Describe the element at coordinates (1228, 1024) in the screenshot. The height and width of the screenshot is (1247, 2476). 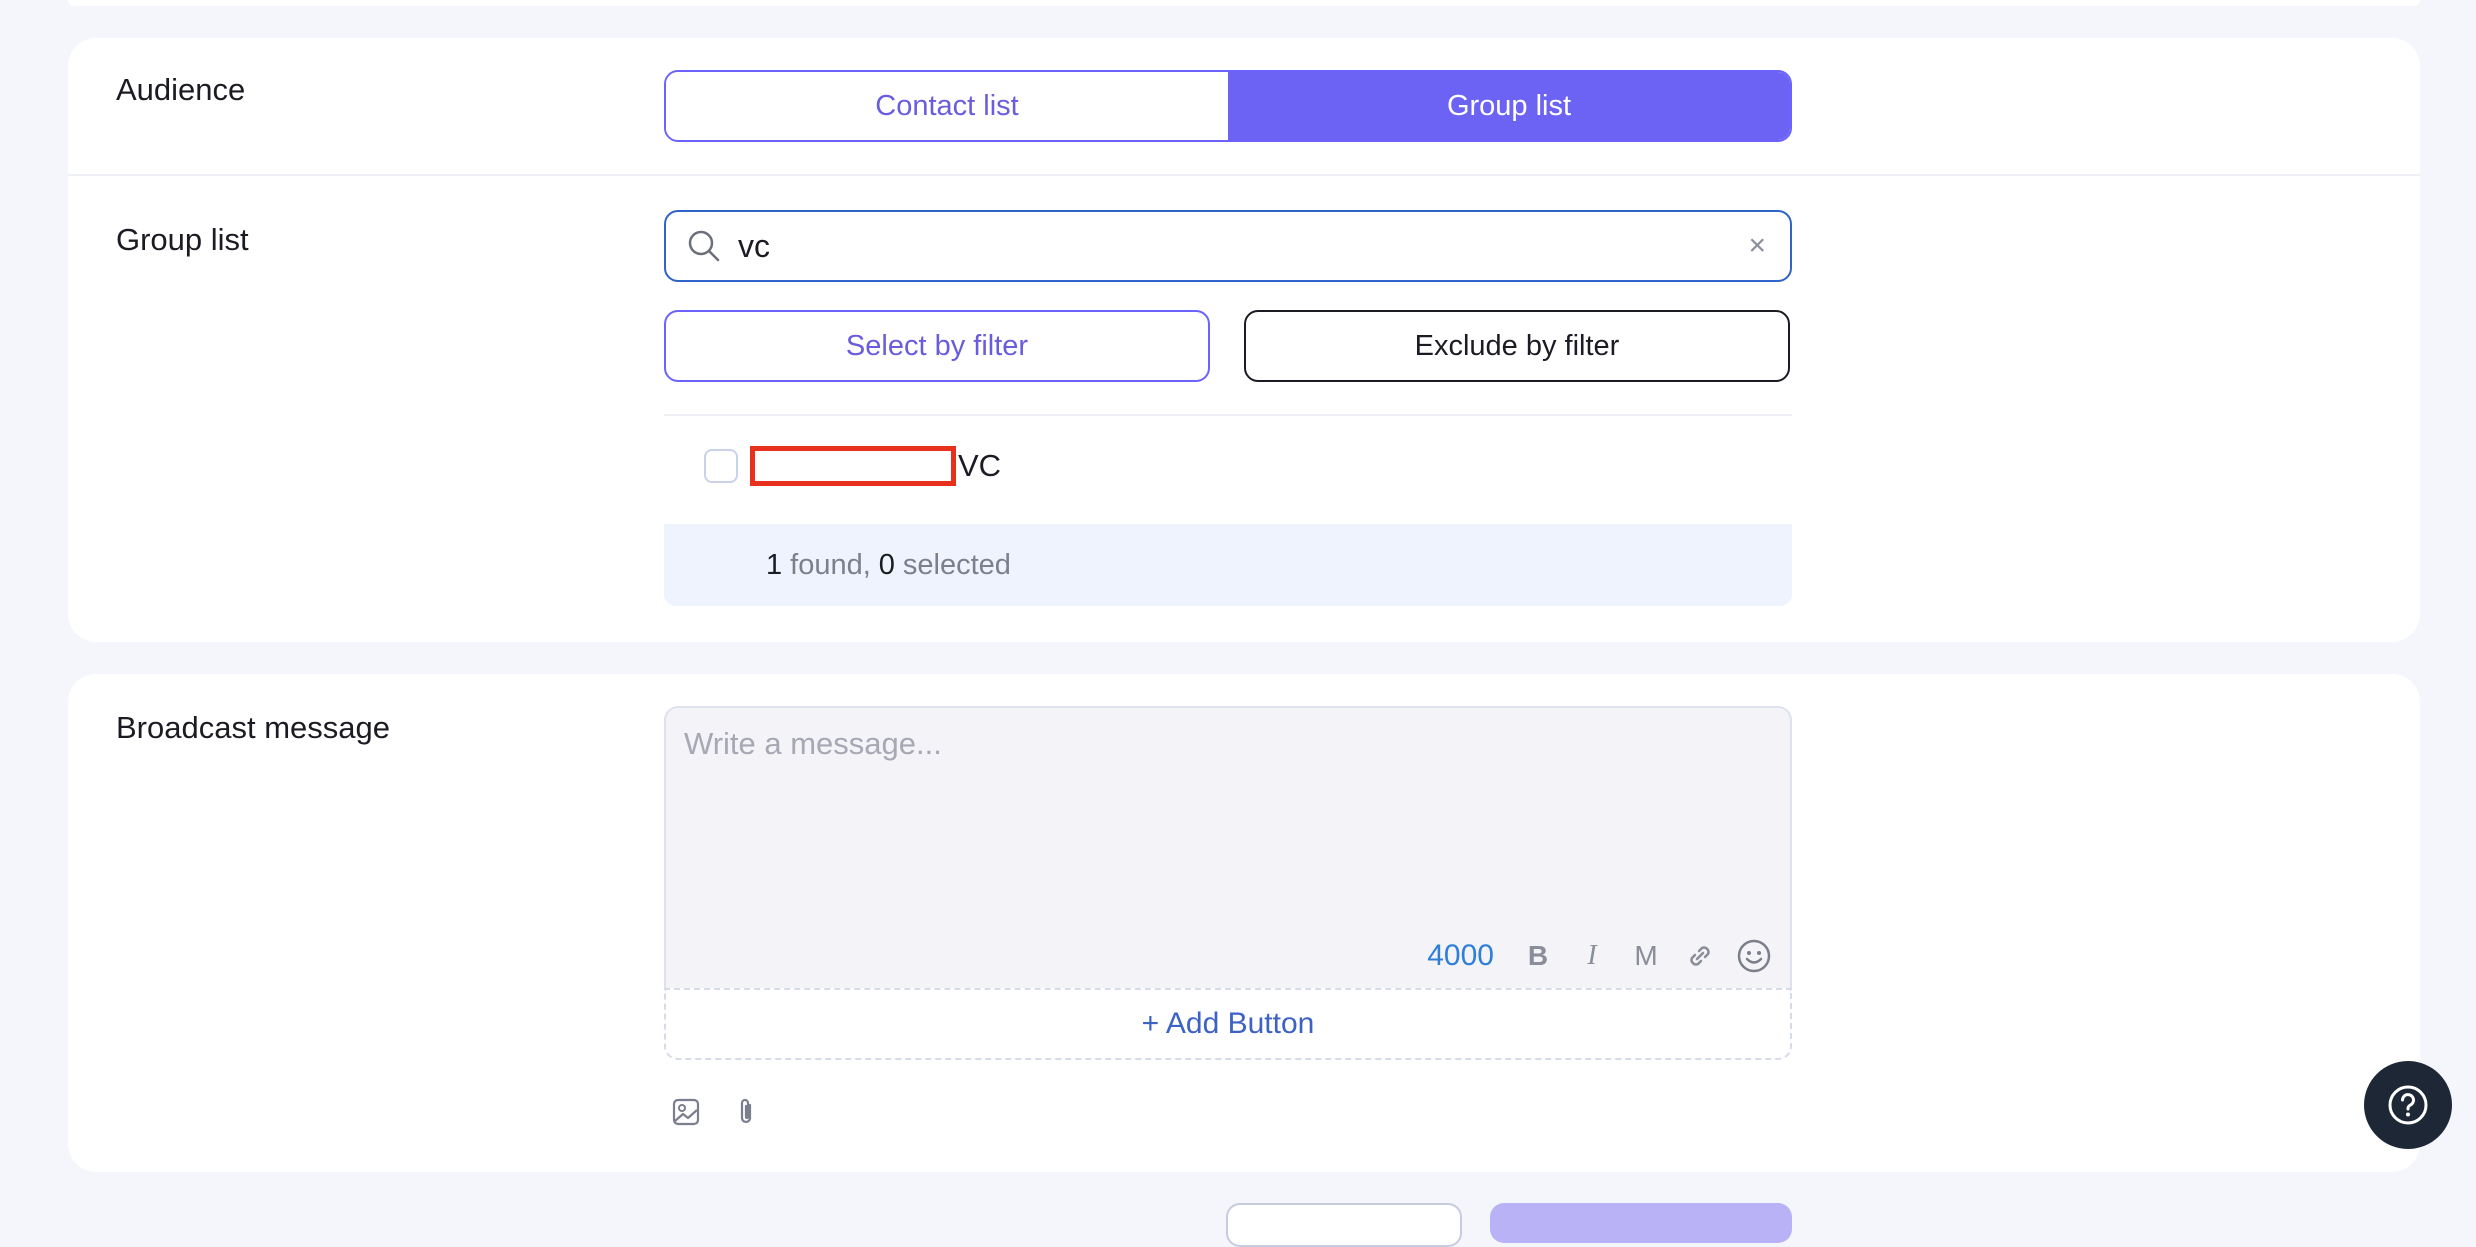
I see `add-button: + Add Button` at that location.